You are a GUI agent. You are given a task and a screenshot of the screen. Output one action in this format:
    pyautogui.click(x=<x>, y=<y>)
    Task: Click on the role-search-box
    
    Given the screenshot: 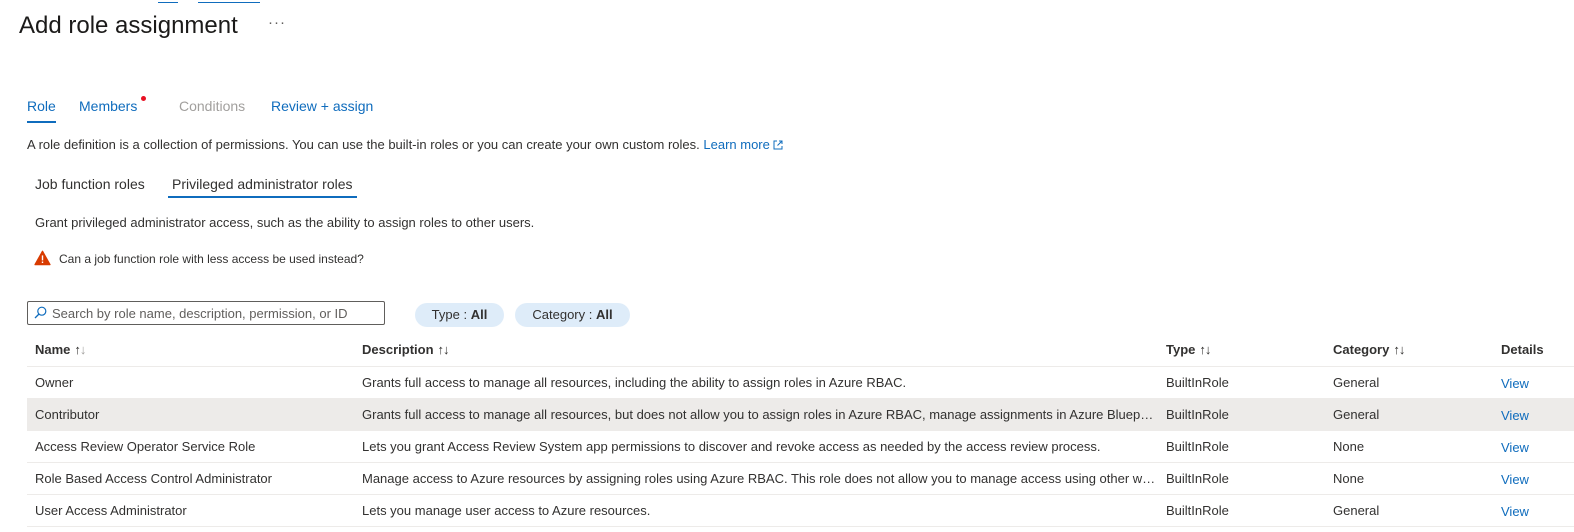 What is the action you would take?
    pyautogui.click(x=206, y=313)
    